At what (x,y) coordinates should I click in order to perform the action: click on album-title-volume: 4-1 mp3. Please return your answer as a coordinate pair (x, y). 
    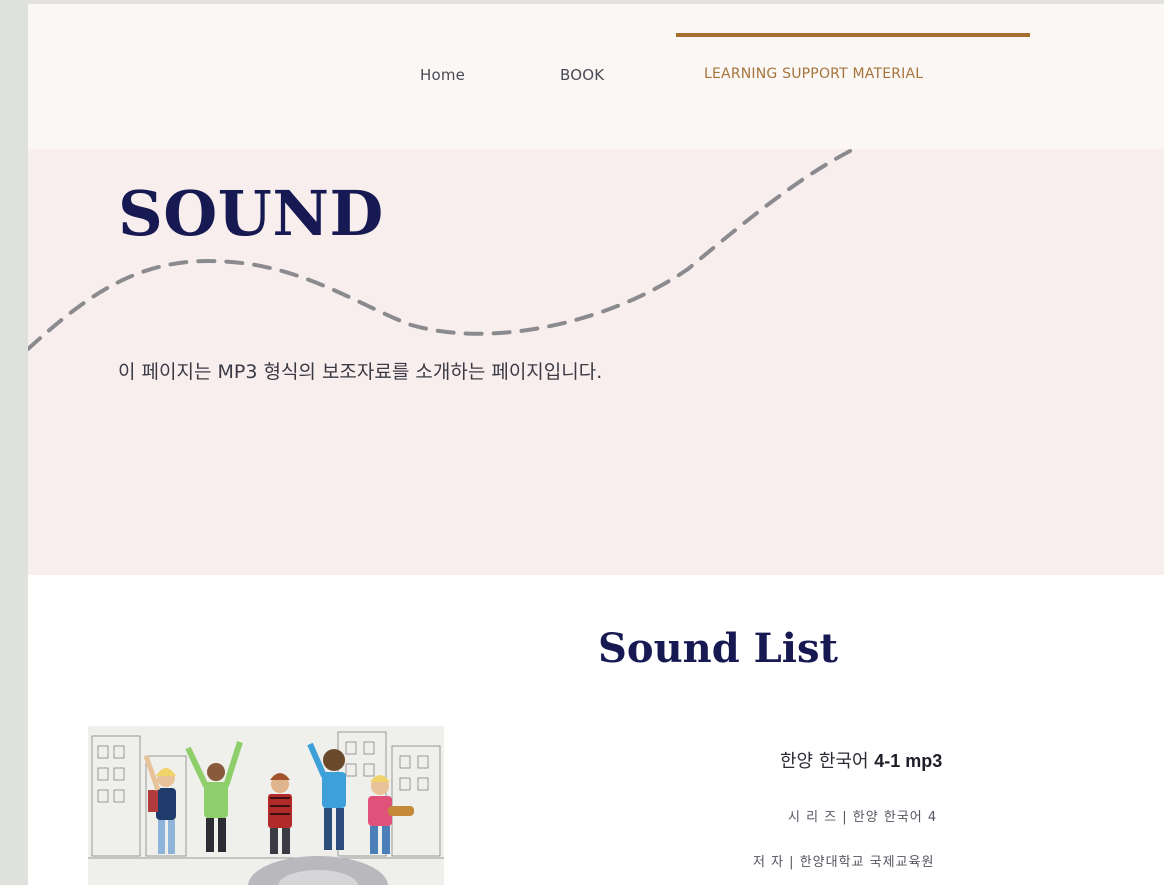
    Looking at the image, I should click on (908, 761).